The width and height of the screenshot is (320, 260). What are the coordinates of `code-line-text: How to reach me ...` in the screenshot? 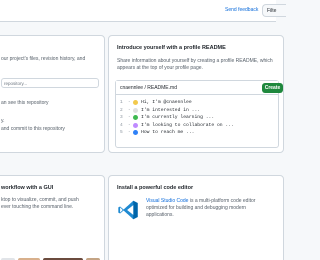 It's located at (168, 133).